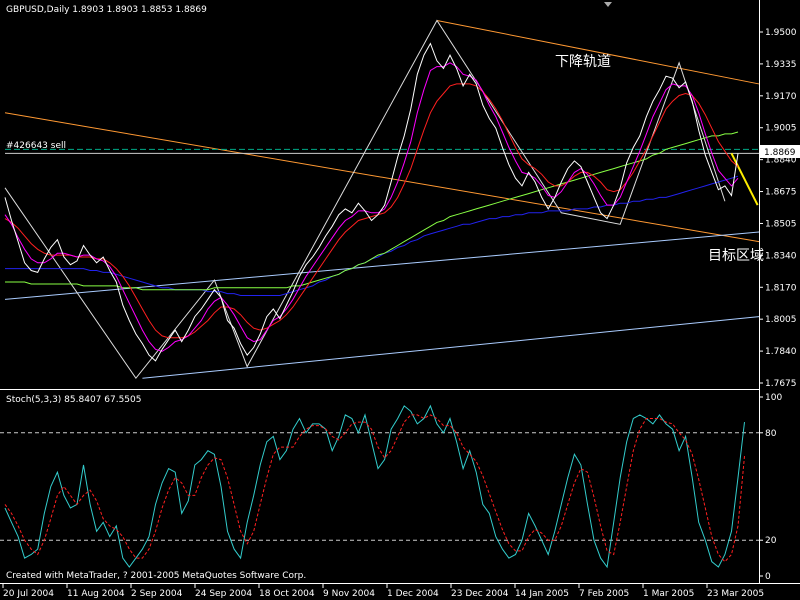  Describe the element at coordinates (781, 129) in the screenshot. I see `price-tick-label: 1.9005` at that location.